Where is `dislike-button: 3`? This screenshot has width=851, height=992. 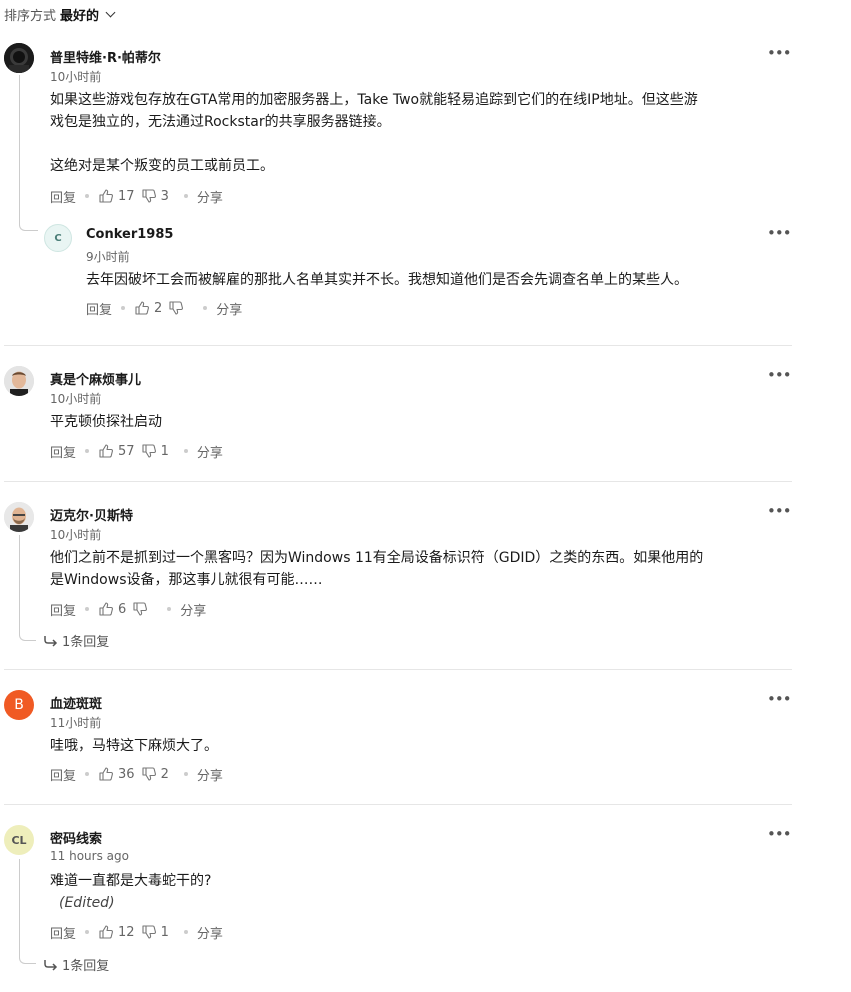
dislike-button: 3 is located at coordinates (158, 196).